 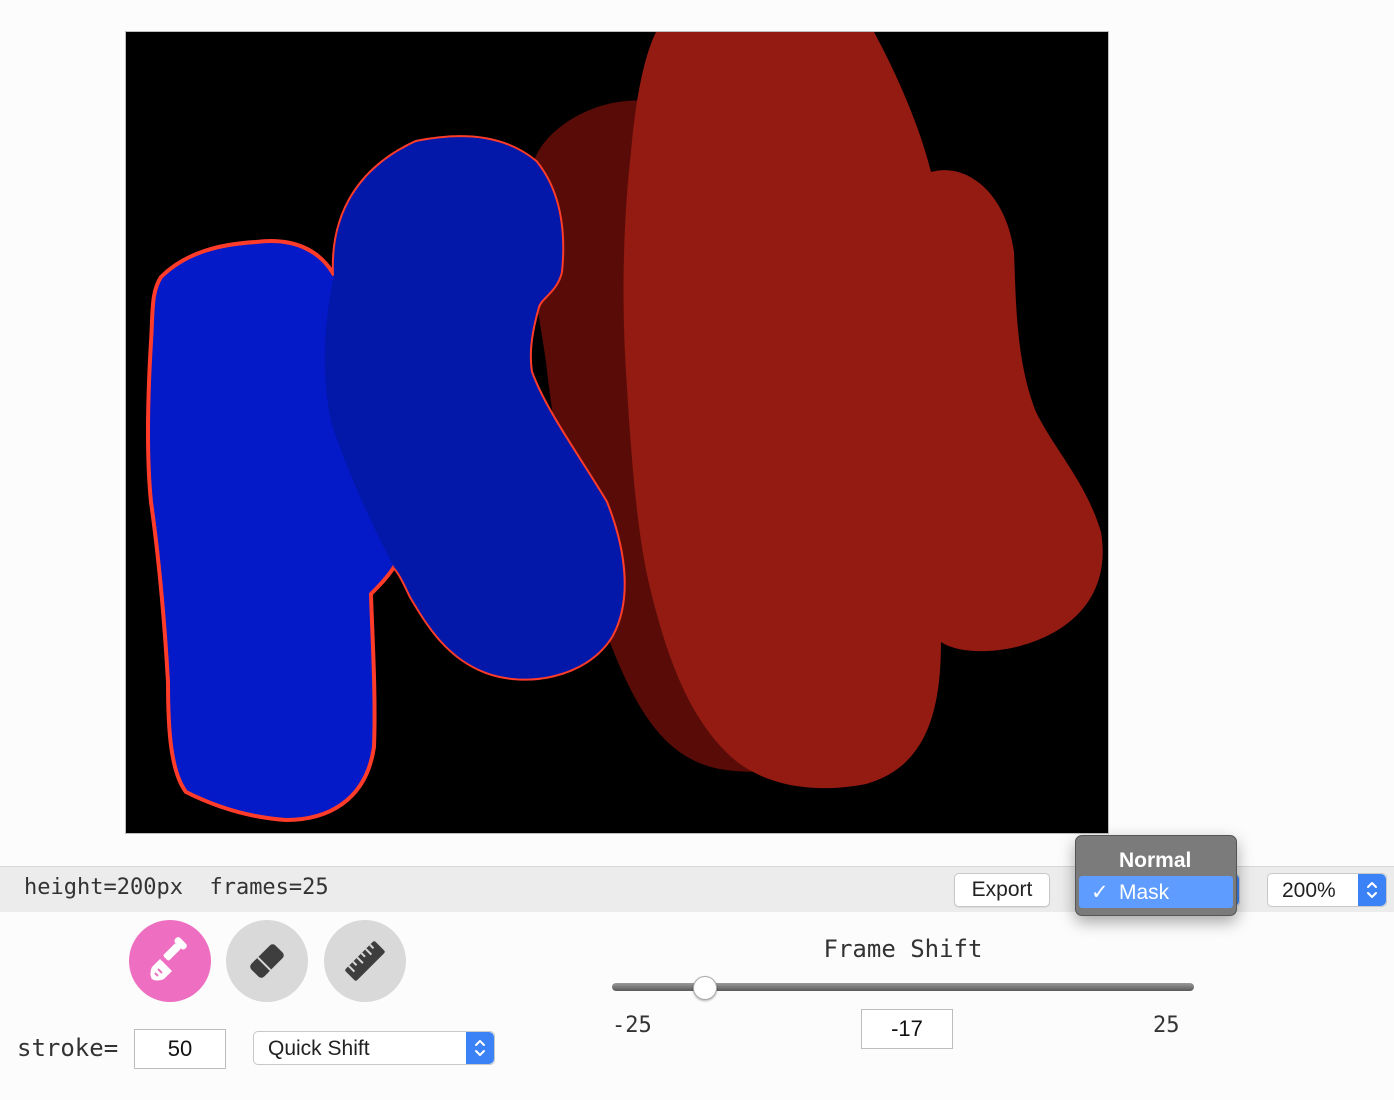 What do you see at coordinates (1309, 890) in the screenshot?
I see `zoom-value: 200%` at bounding box center [1309, 890].